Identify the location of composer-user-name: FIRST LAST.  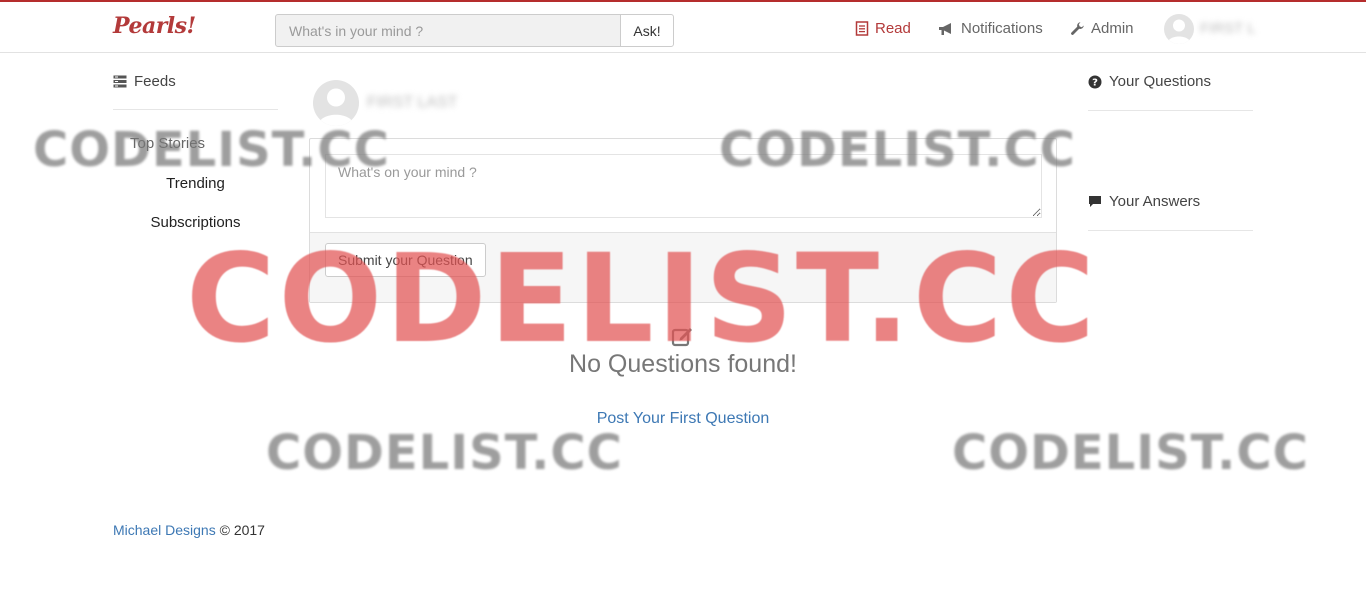
(412, 102).